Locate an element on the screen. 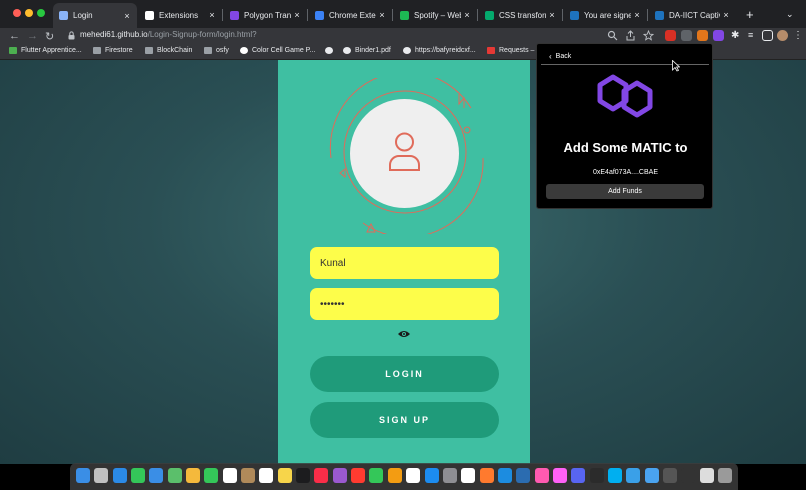  window-icon is located at coordinates (670, 475).